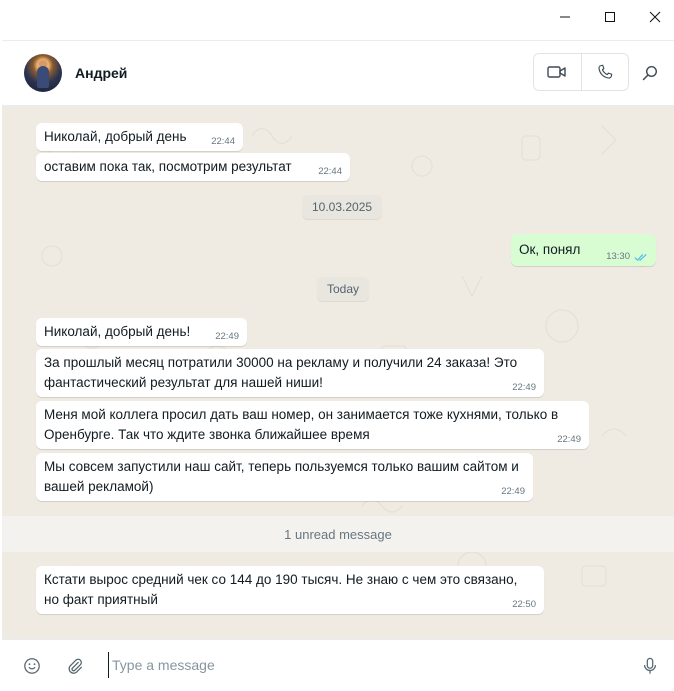  I want to click on emoji-button, so click(32, 666).